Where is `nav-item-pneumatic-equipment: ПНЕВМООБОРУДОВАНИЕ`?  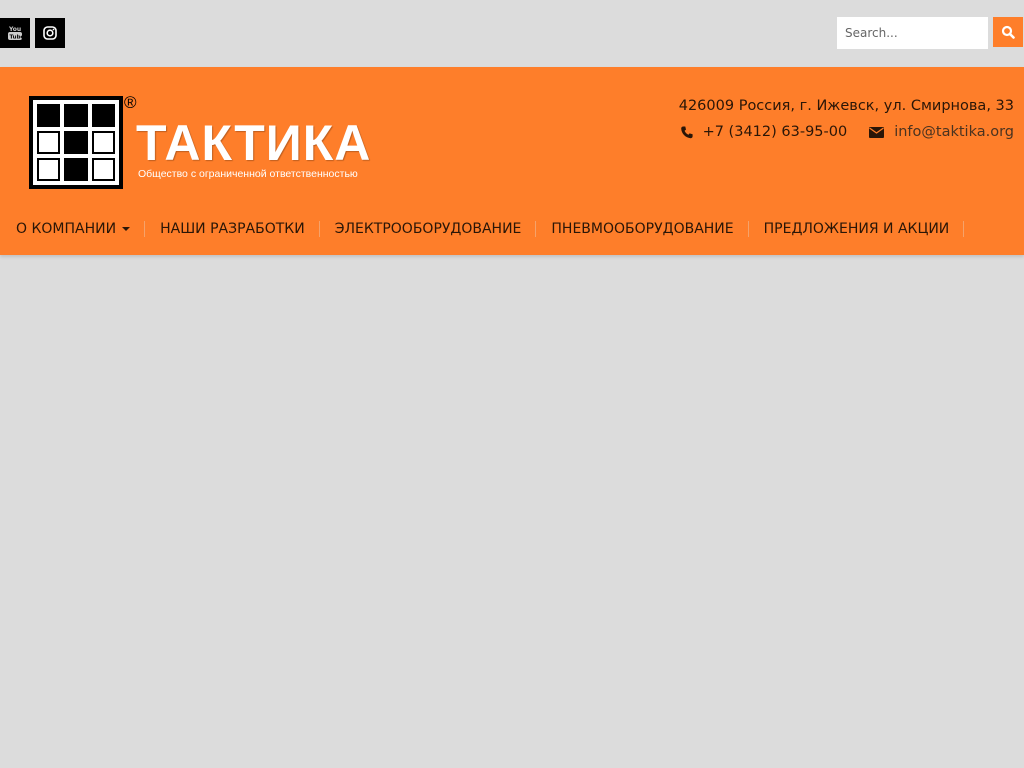 nav-item-pneumatic-equipment: ПНЕВМООБОРУДОВАНИЕ is located at coordinates (642, 229).